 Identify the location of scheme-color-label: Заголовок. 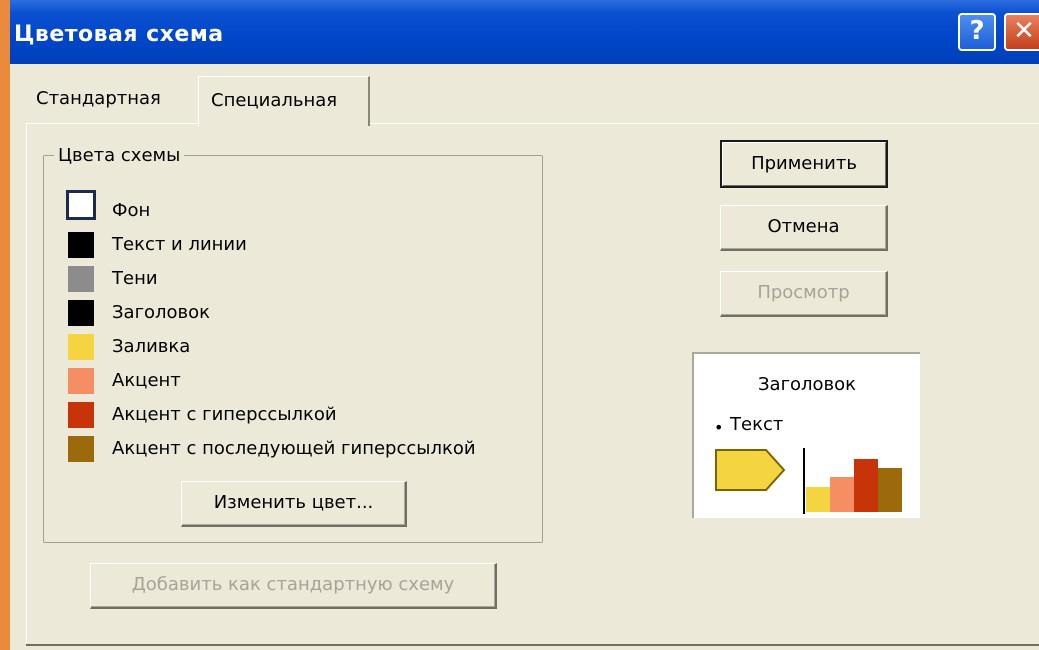
(161, 312).